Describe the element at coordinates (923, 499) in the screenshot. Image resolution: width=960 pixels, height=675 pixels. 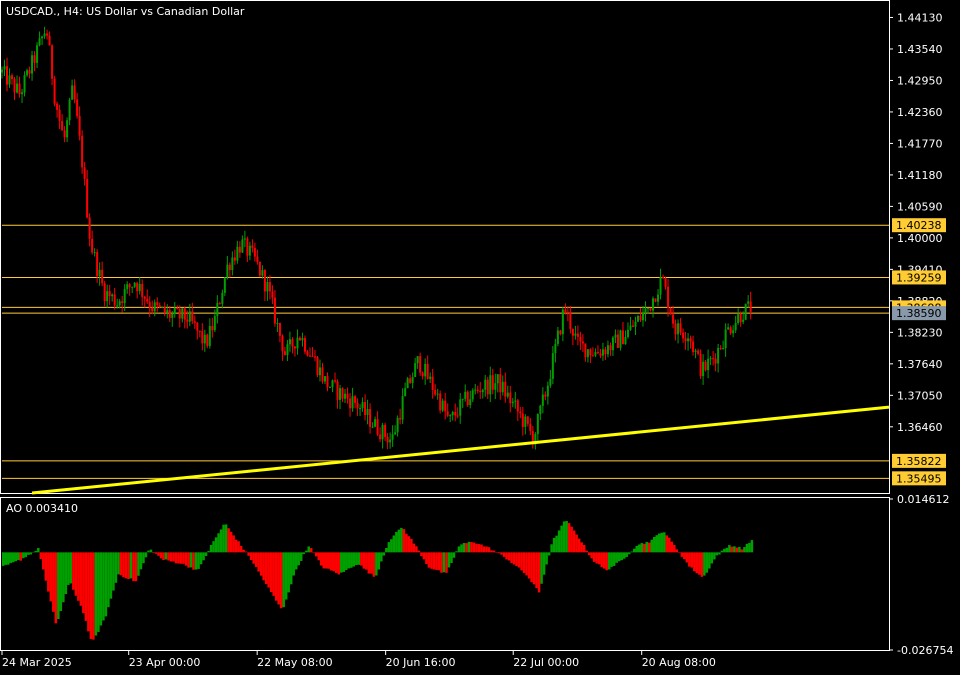
I see `ao-tick-label: 0.014612` at that location.